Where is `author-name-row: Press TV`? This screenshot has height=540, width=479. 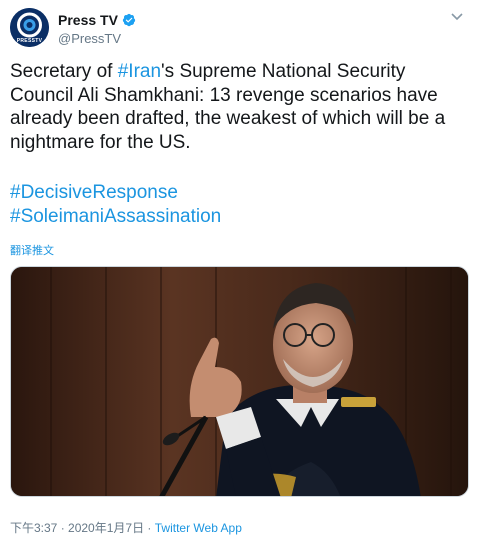
author-name-row: Press TV is located at coordinates (97, 20).